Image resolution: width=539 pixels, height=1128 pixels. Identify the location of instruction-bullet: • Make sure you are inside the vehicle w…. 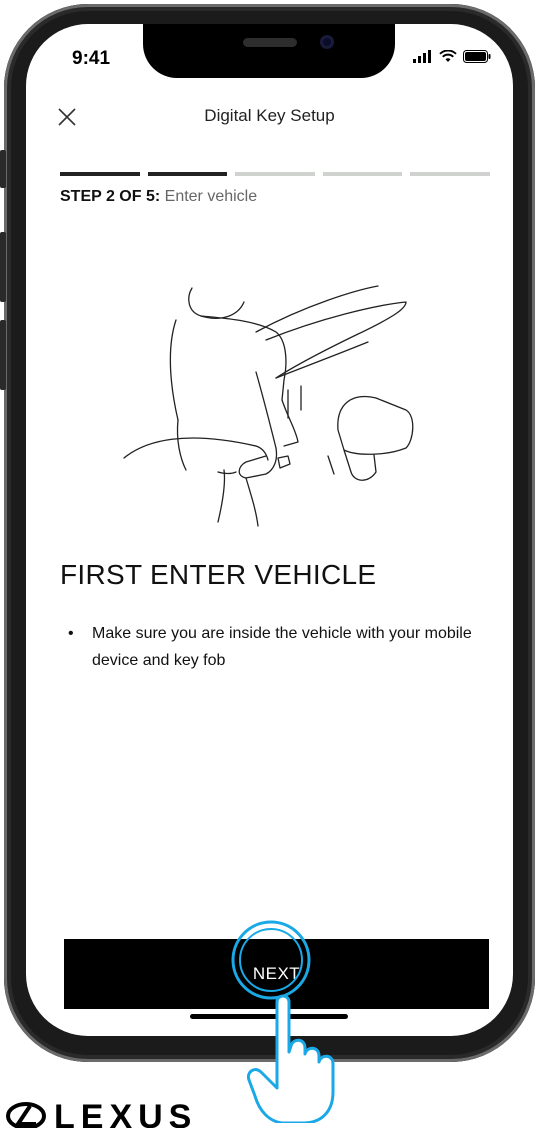
(283, 647).